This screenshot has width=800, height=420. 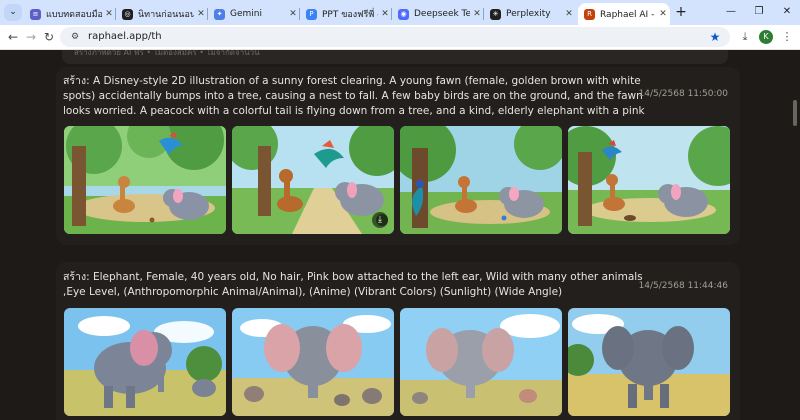 What do you see at coordinates (715, 37) in the screenshot?
I see `star-icon: ★` at bounding box center [715, 37].